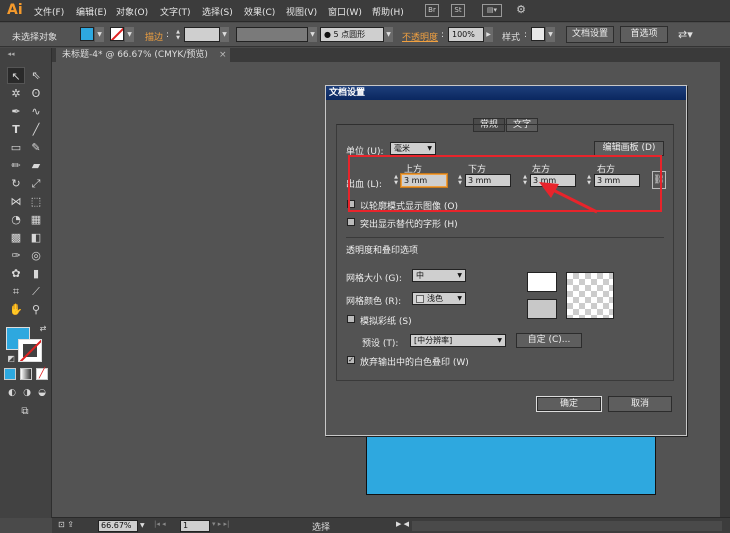 The height and width of the screenshot is (533, 730). What do you see at coordinates (352, 34) in the screenshot?
I see `brush-select: ● 5 点圆形` at bounding box center [352, 34].